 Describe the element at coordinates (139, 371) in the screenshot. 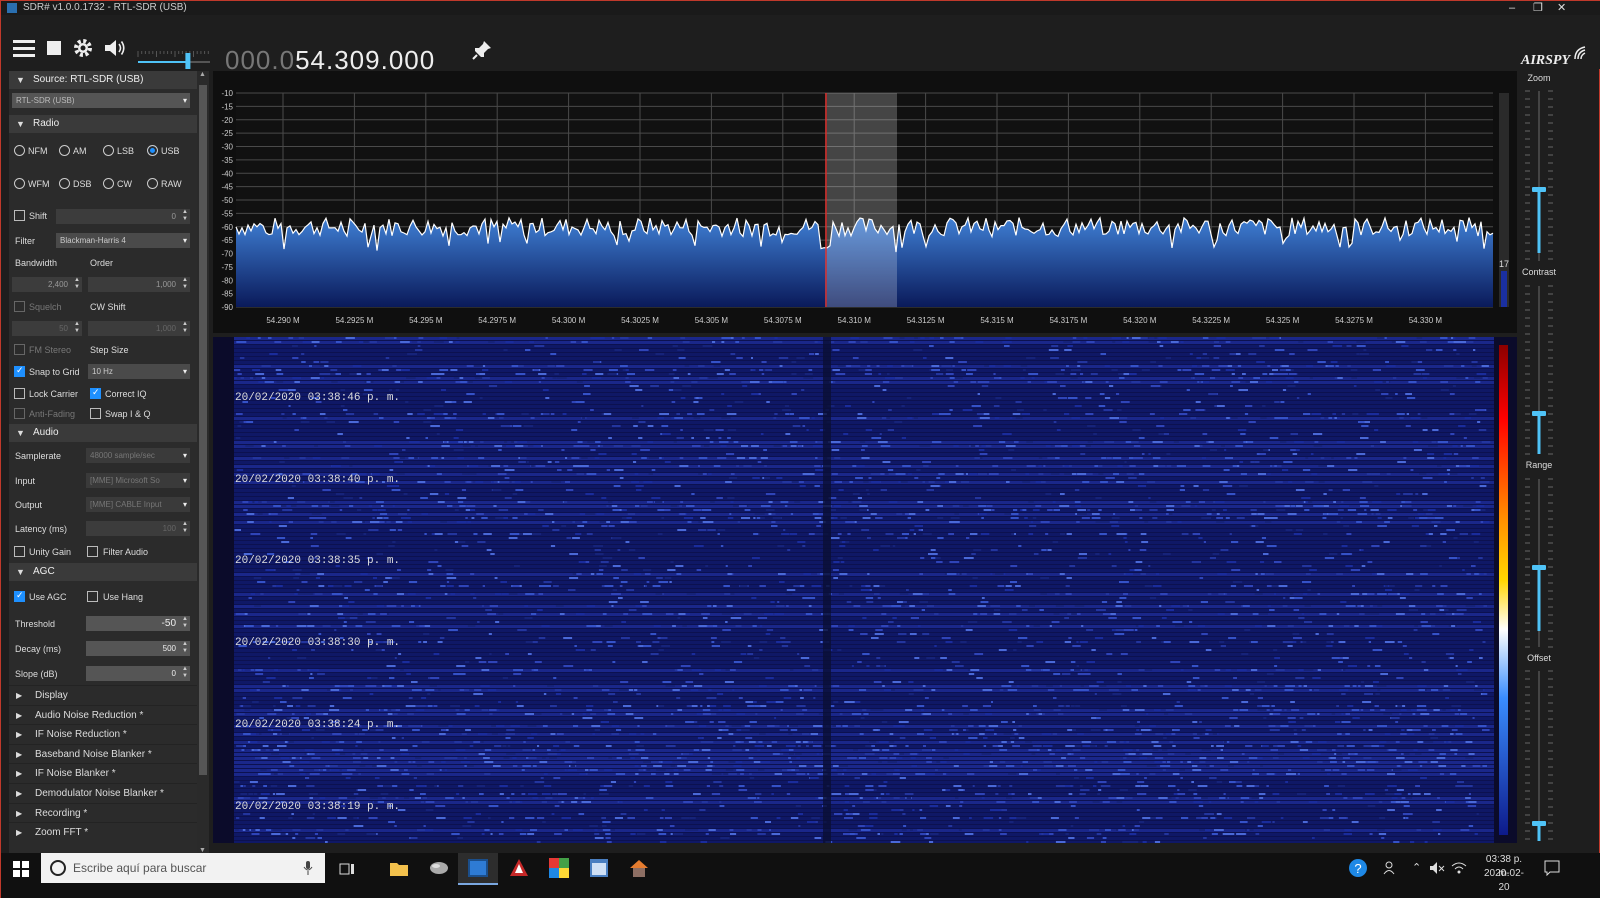

I see `stepsize-select: 10 Hz ▾` at that location.